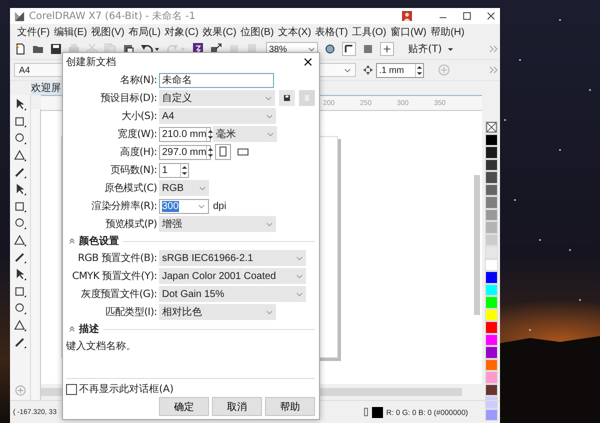 Image resolution: width=600 pixels, height=423 pixels. I want to click on checkbox, so click(71, 389).